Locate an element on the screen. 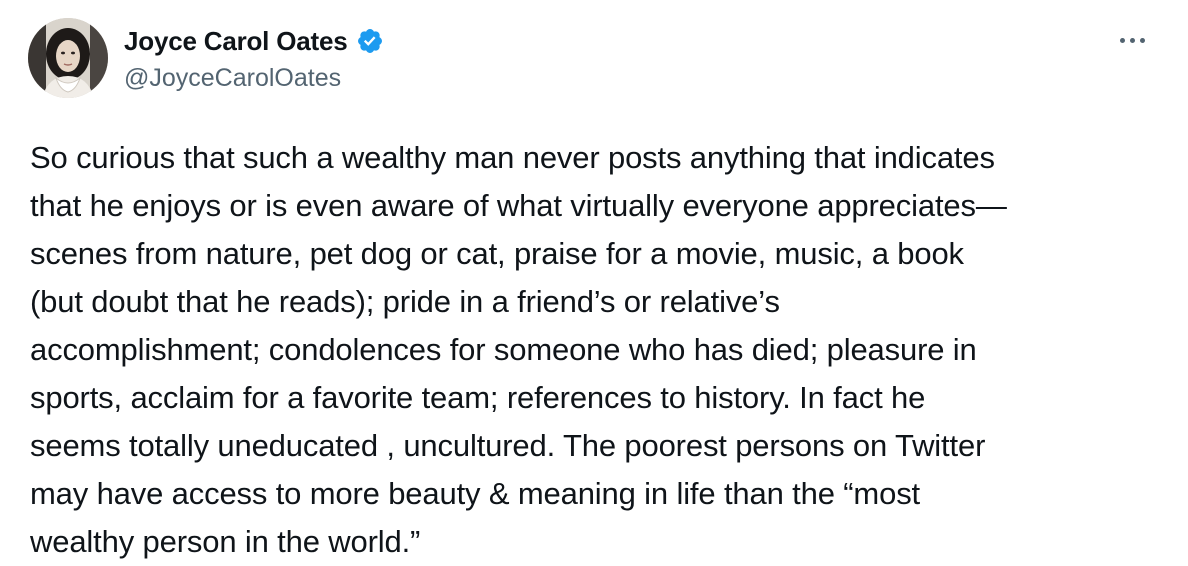 The height and width of the screenshot is (566, 1188). more-options-button is located at coordinates (1132, 40).